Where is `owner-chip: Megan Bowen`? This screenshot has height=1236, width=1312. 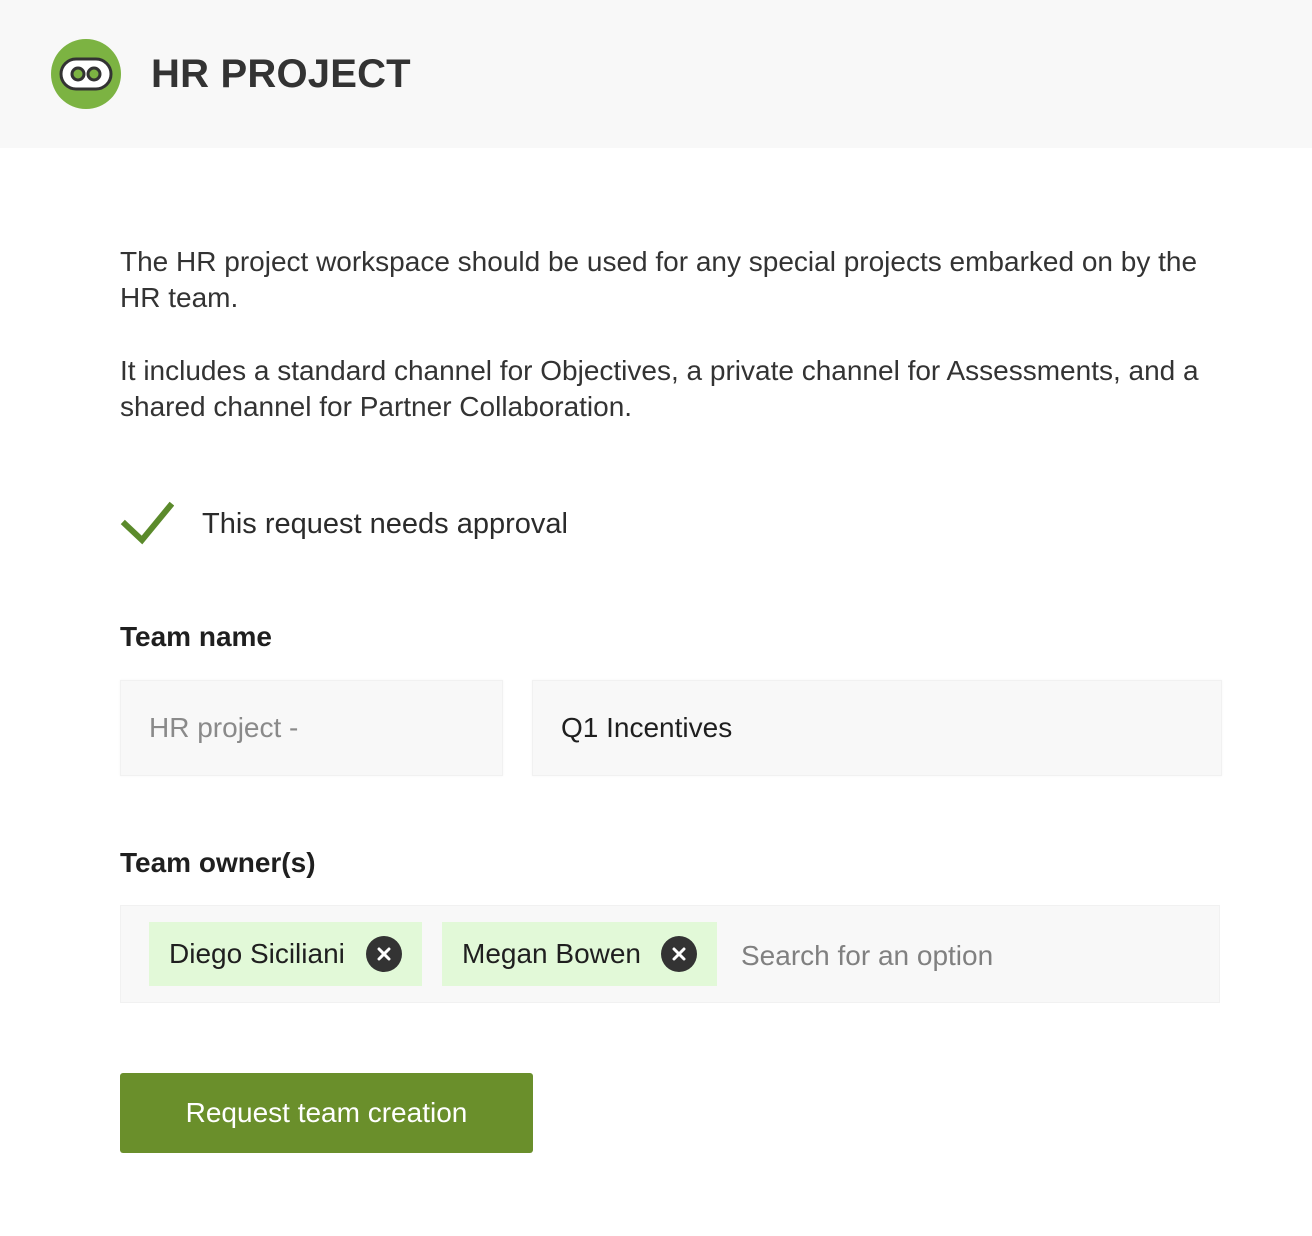
owner-chip: Megan Bowen is located at coordinates (579, 954).